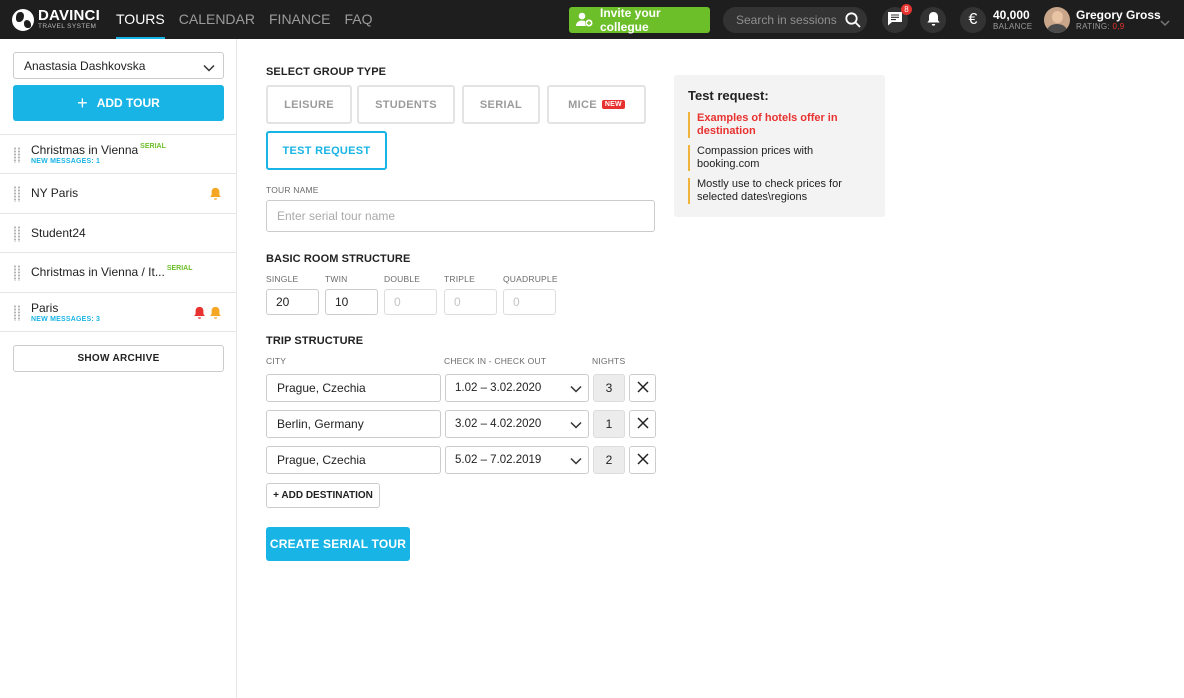 The height and width of the screenshot is (698, 1184). Describe the element at coordinates (1118, 26) in the screenshot. I see `rating-value: 0,9` at that location.